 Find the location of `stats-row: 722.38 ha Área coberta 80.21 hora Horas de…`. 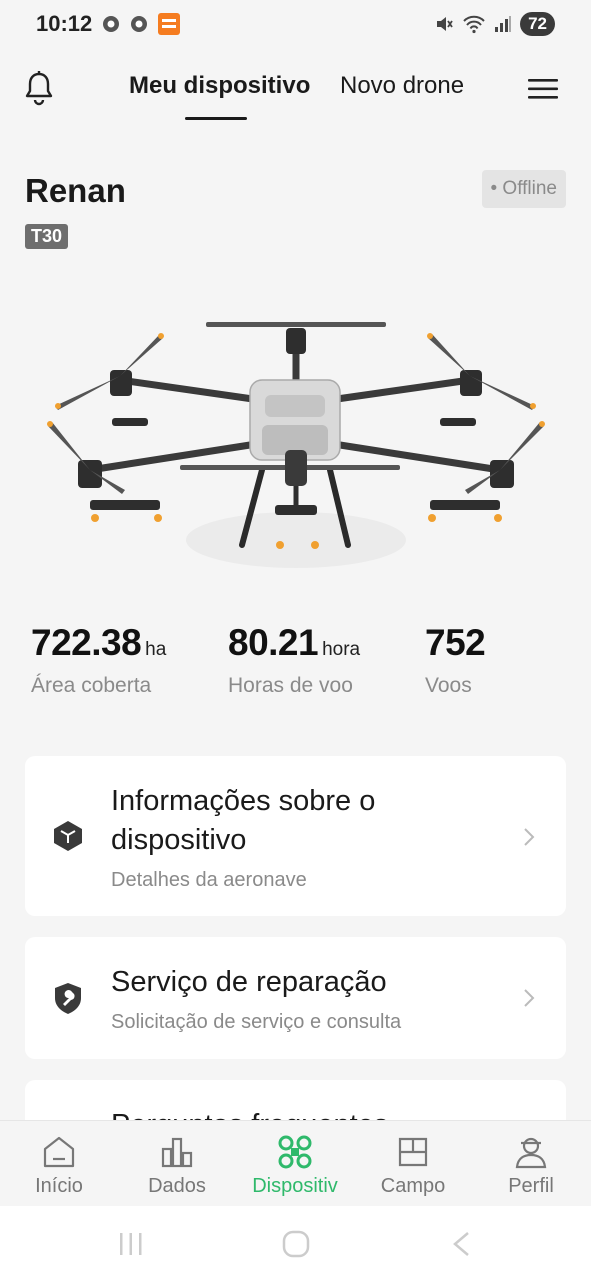

stats-row: 722.38 ha Área coberta 80.21 hora Horas de… is located at coordinates (295, 667).